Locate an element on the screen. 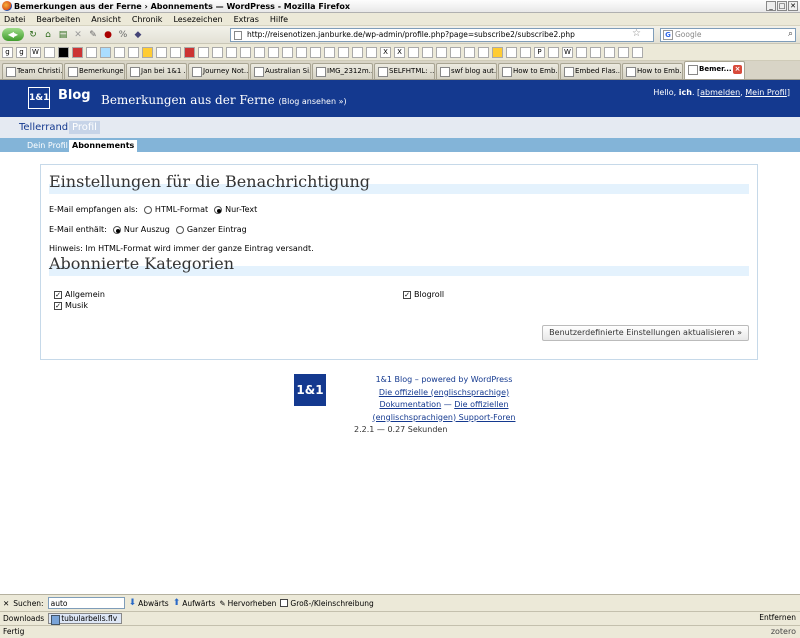 Image resolution: width=800 pixels, height=638 pixels. menu-datei: Datei is located at coordinates (14, 19).